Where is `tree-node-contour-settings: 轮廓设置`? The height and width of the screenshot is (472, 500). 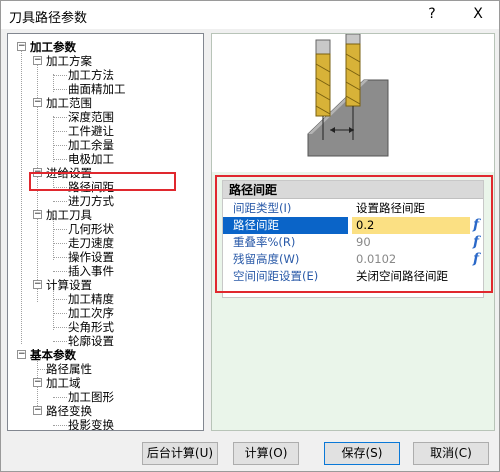
tree-node-contour-settings: 轮廓设置 is located at coordinates (91, 341).